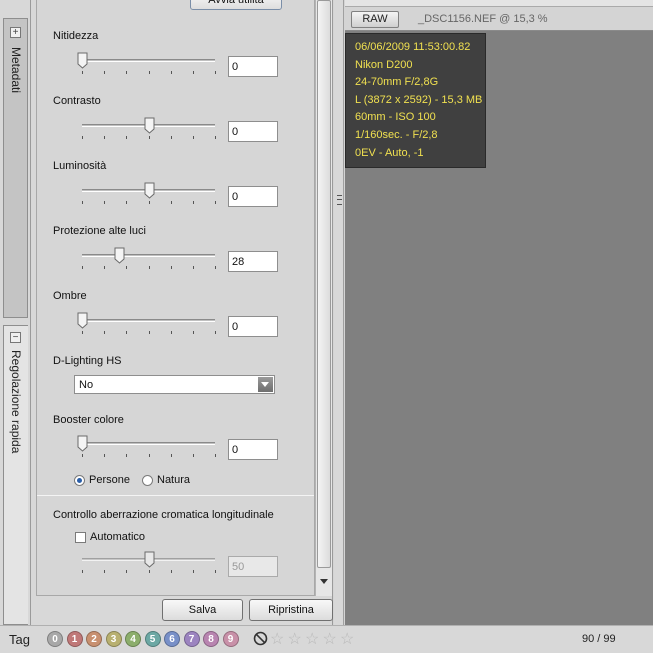  I want to click on dropdown-arrow-icon, so click(265, 384).